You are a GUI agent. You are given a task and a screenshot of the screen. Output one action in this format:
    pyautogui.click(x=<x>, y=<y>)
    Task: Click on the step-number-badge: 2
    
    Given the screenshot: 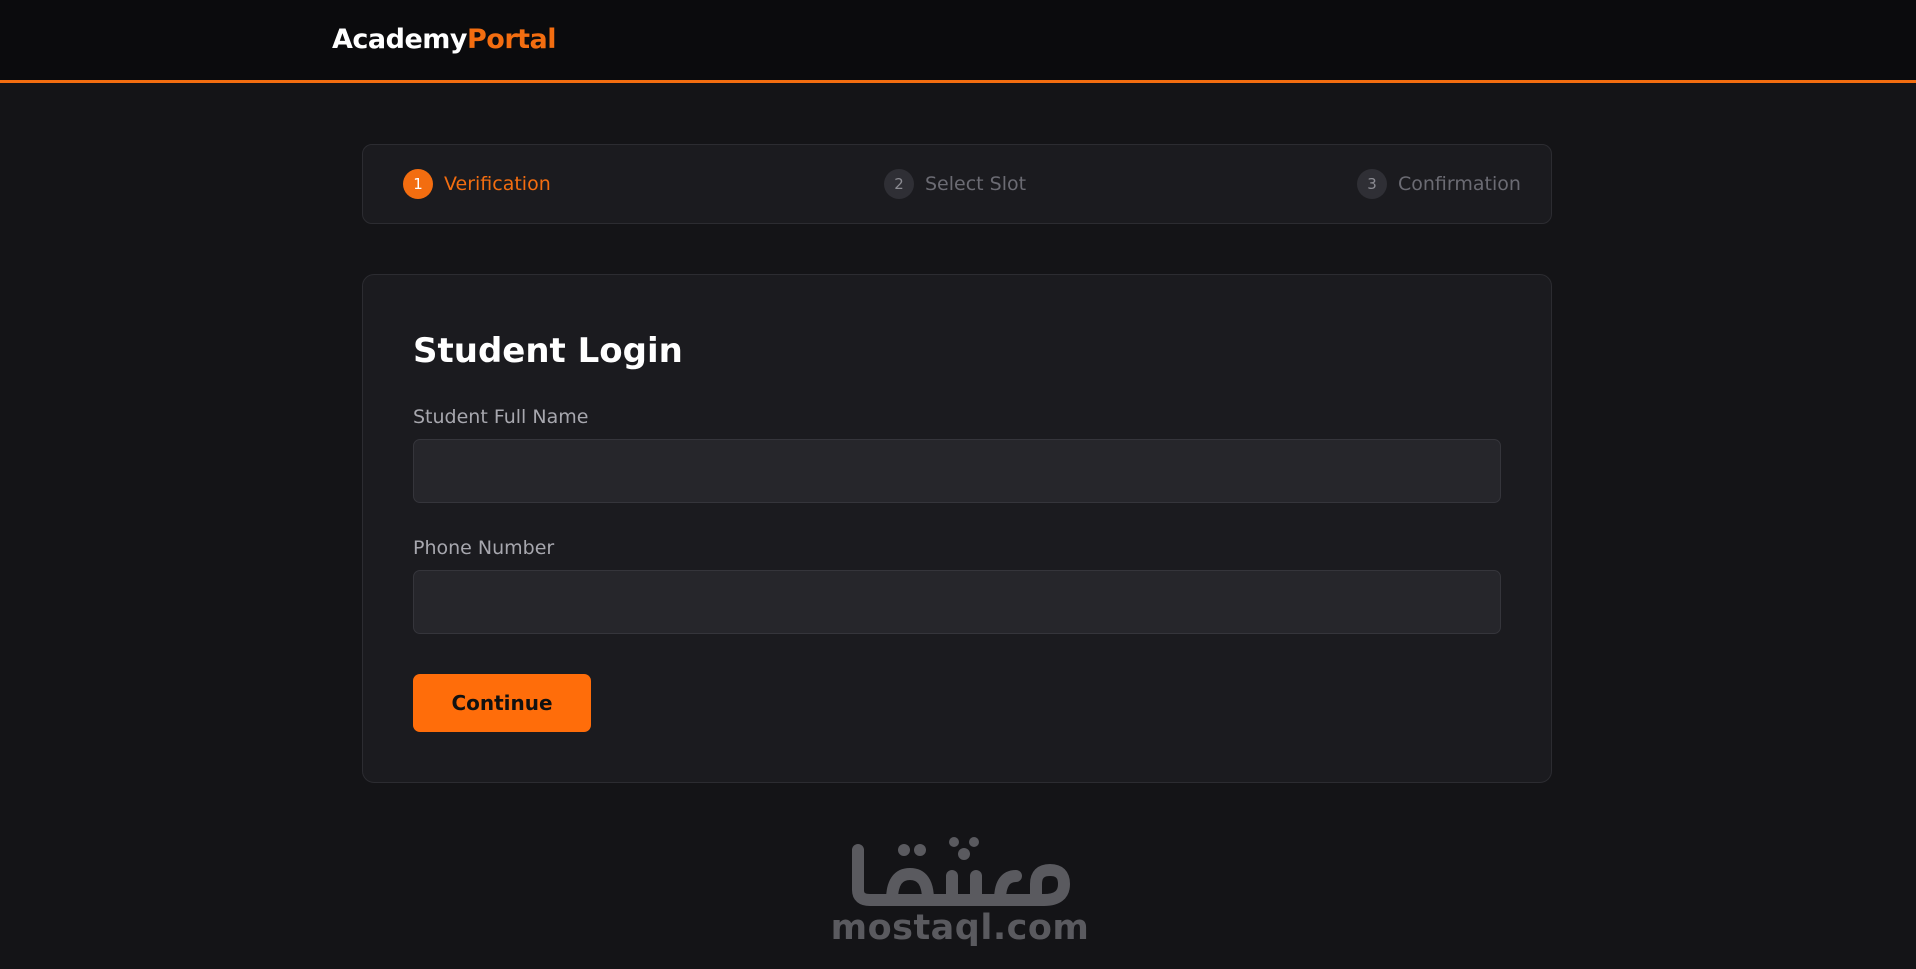 What is the action you would take?
    pyautogui.click(x=899, y=184)
    